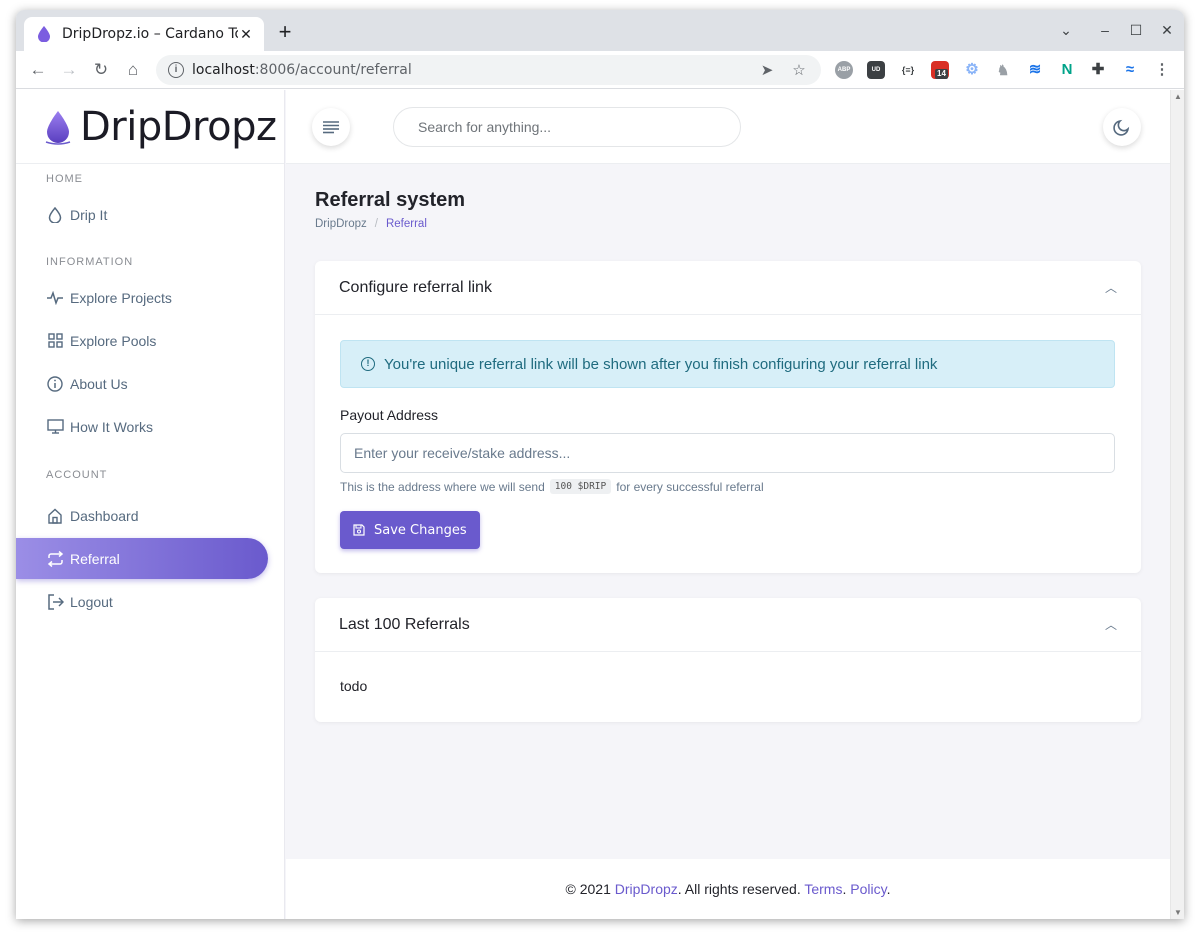 The image size is (1200, 951). Describe the element at coordinates (415, 287) in the screenshot. I see `card-title: Configure referral link` at that location.